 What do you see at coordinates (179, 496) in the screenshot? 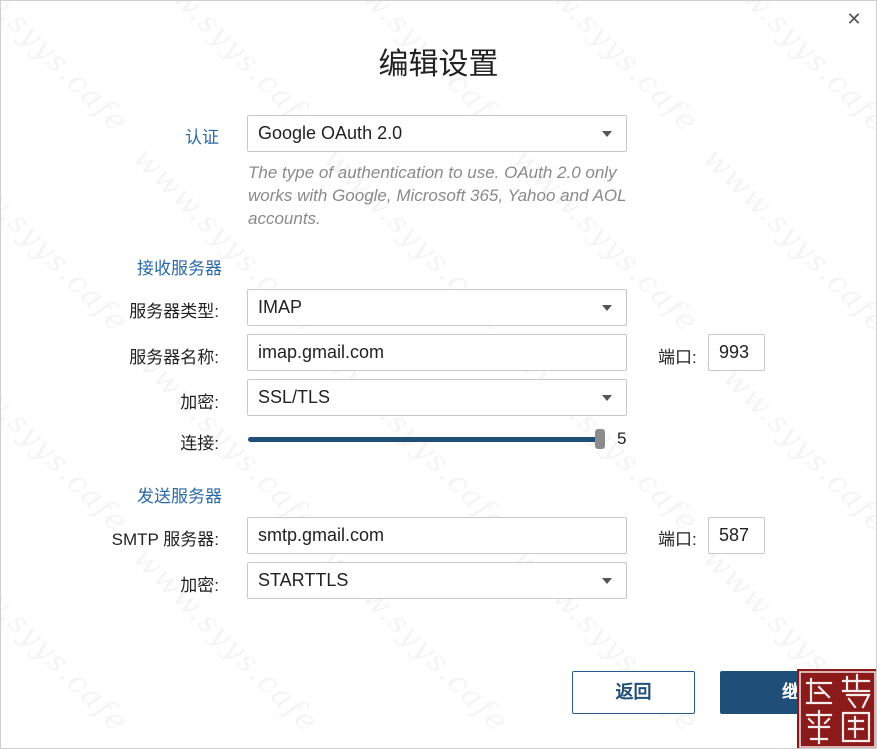
I see `outgoing-section-title: 发送服务器` at bounding box center [179, 496].